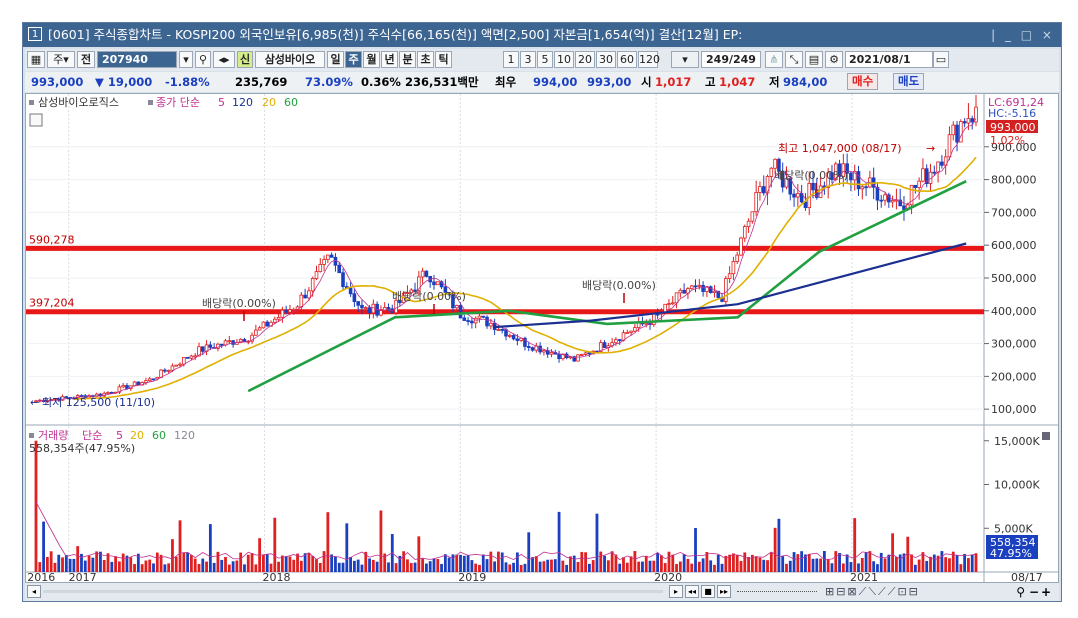 The image size is (1078, 618). I want to click on trade-amount: 236,531백만, so click(442, 82).